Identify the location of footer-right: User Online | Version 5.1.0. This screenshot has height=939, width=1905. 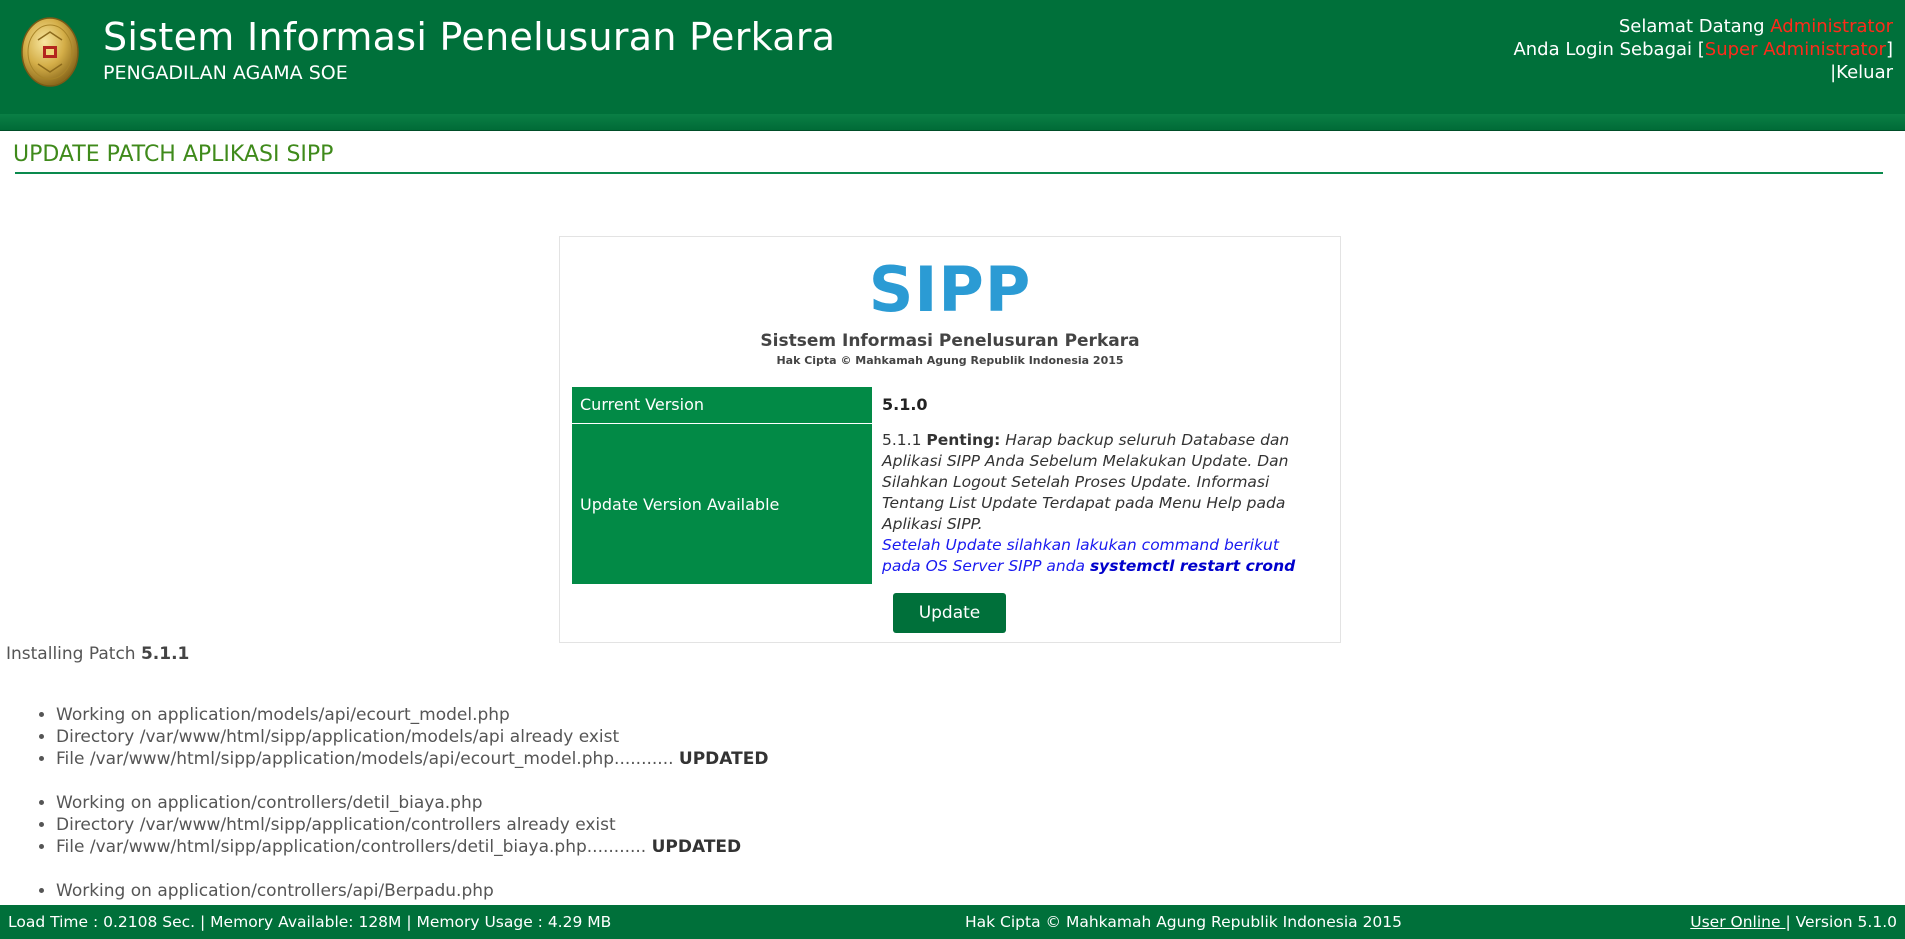
(1793, 922).